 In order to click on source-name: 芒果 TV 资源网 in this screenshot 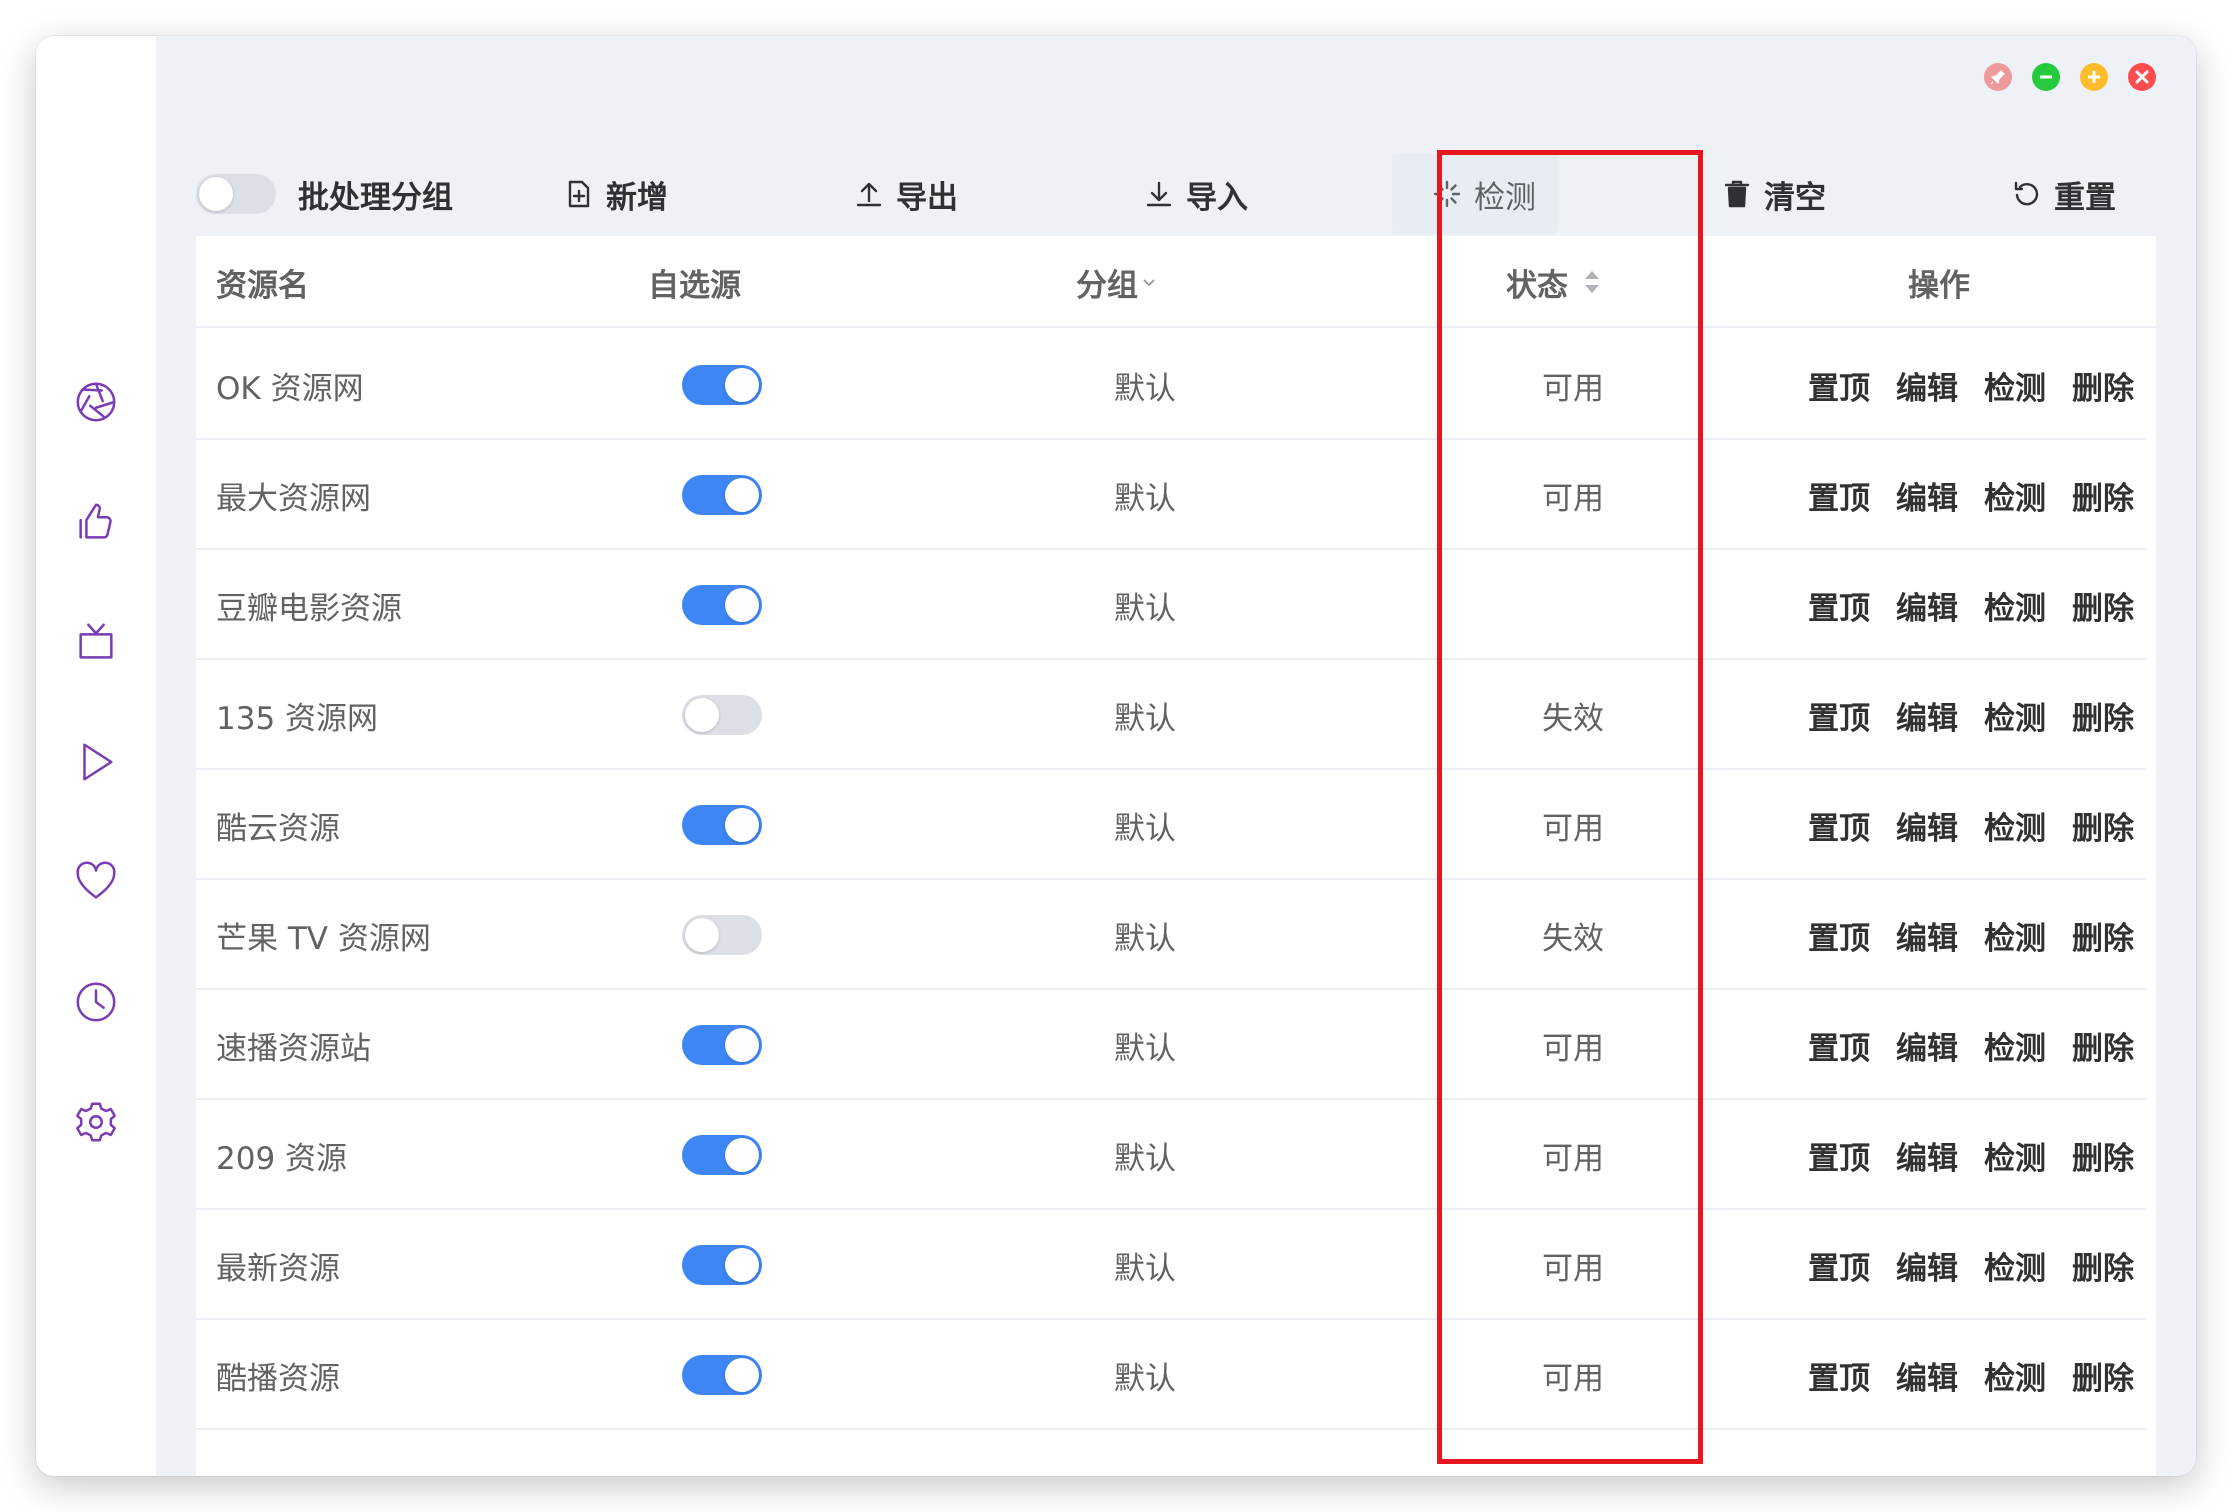, I will do `click(323, 938)`.